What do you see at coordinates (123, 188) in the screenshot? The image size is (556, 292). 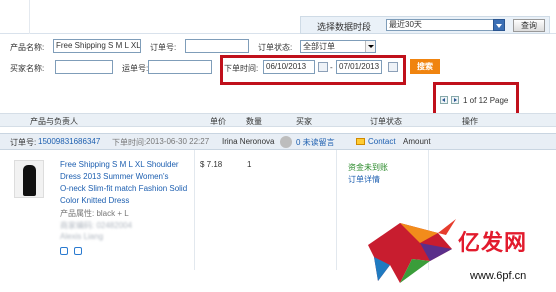 I see `product-title-line3: O-neck Slim-fit match Fashion Solid` at bounding box center [123, 188].